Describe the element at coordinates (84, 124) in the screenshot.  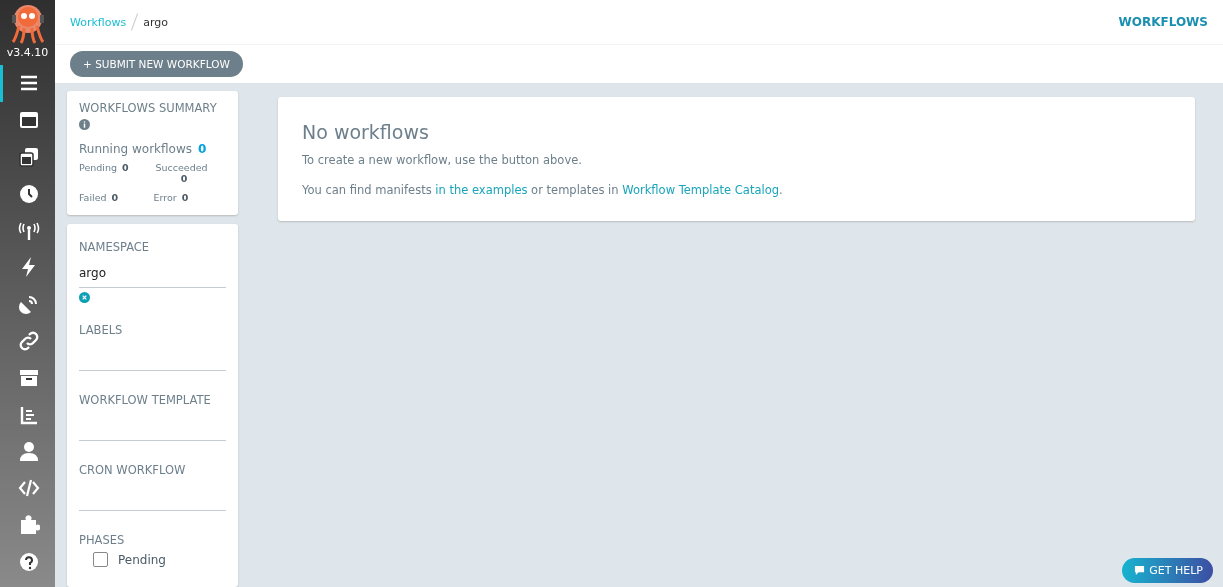
I see `info-icon` at that location.